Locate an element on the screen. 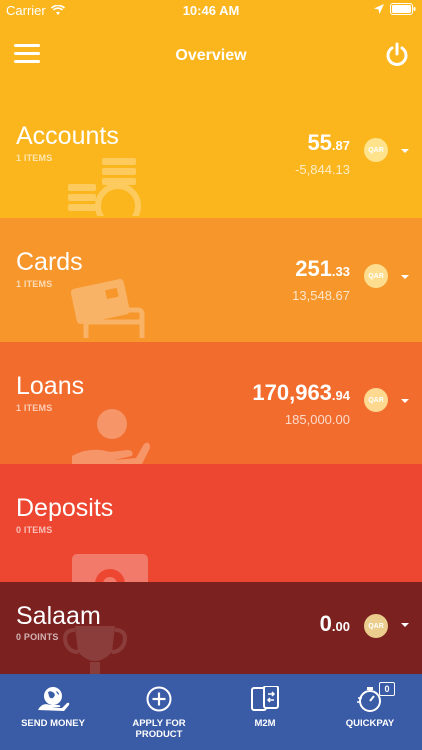  tab-quickpay: 0 QUICKPAY is located at coordinates (370, 712).